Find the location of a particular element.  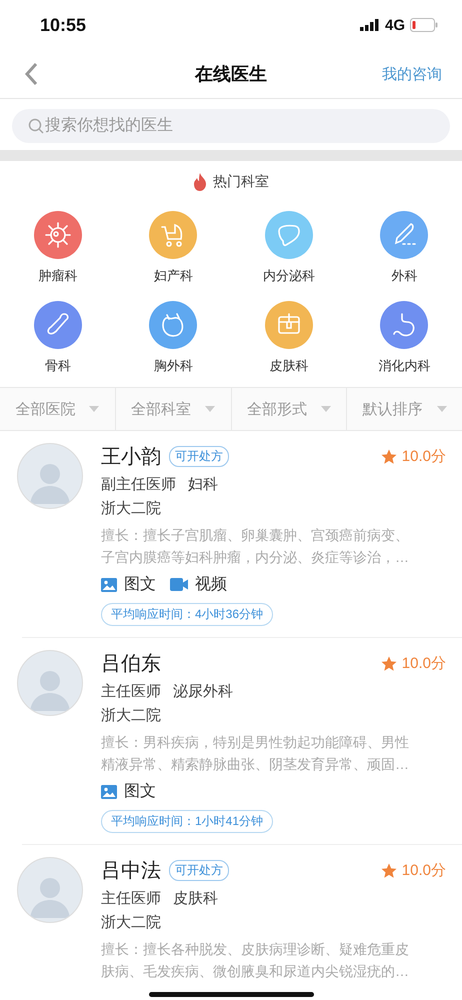

battery-icon is located at coordinates (424, 25).